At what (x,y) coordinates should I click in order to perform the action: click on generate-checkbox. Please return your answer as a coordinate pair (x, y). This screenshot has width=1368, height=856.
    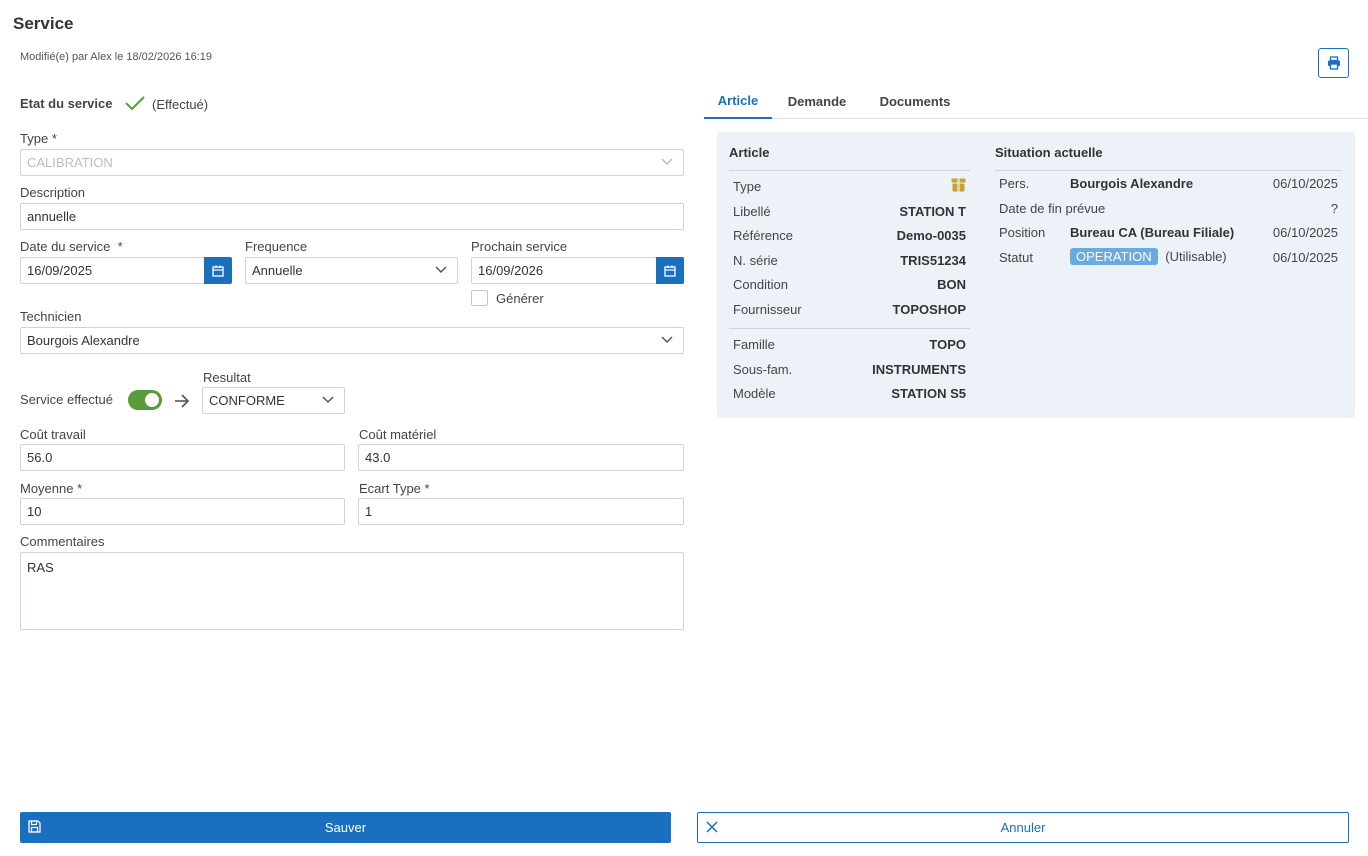
    Looking at the image, I should click on (479, 298).